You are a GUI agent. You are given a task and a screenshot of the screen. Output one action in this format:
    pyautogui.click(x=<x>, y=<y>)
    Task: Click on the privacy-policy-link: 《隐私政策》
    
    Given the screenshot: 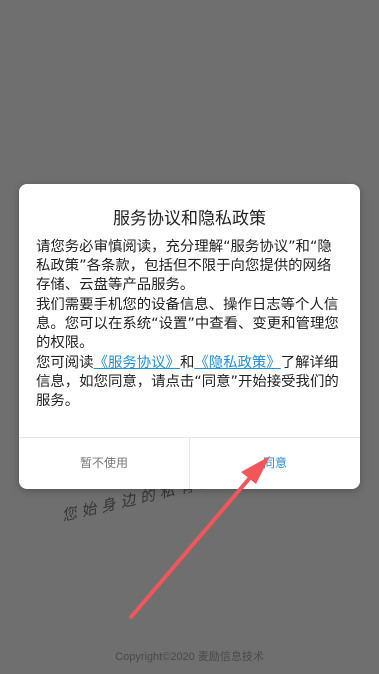 What is the action you would take?
    pyautogui.click(x=237, y=363)
    